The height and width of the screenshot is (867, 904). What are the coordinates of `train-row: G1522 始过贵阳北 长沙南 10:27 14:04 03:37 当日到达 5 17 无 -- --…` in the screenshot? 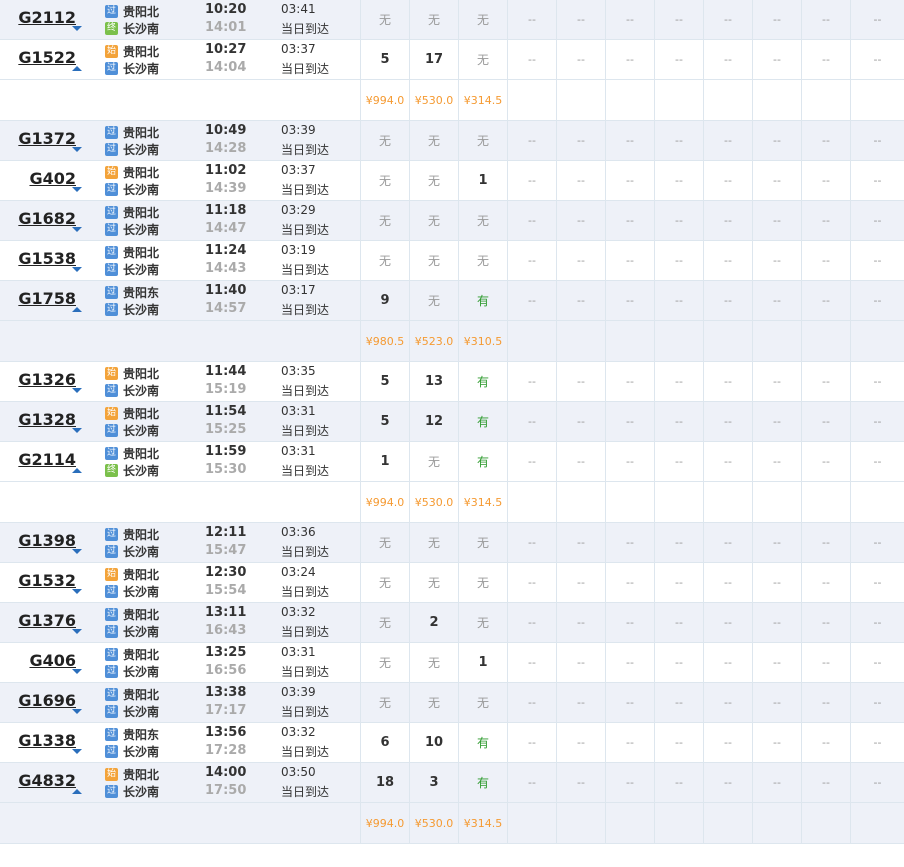 It's located at (452, 60).